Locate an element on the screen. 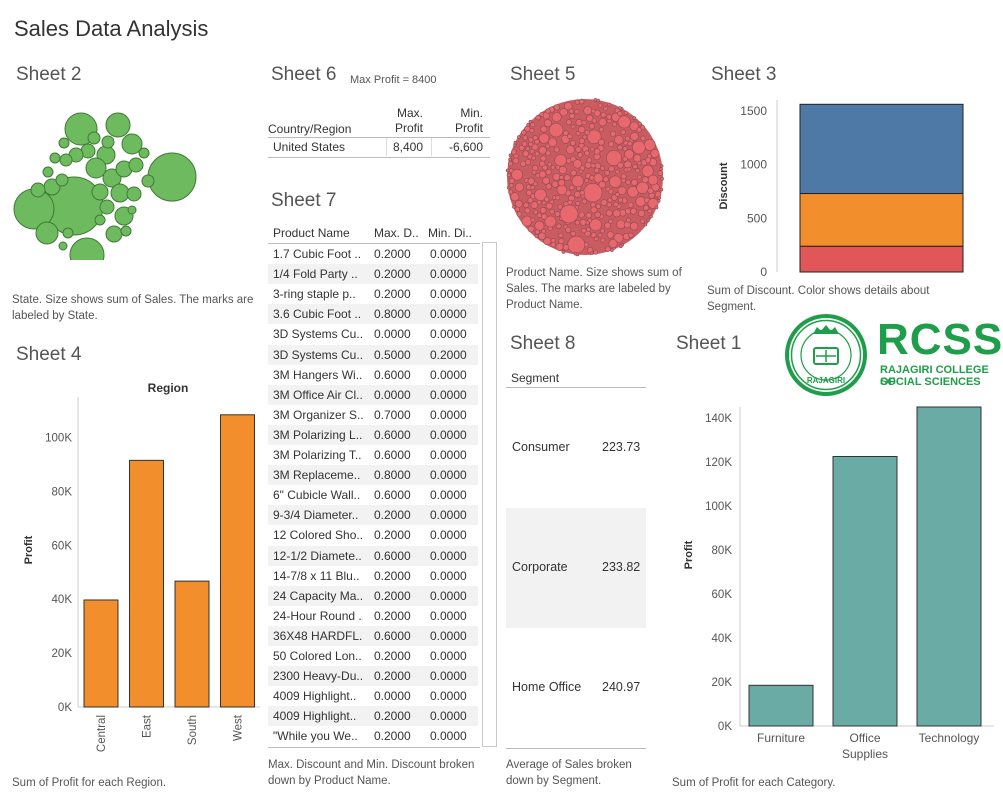 The image size is (1003, 803). table-row: 3M Replaceme.. 0.8000 0.0000 is located at coordinates (373, 475).